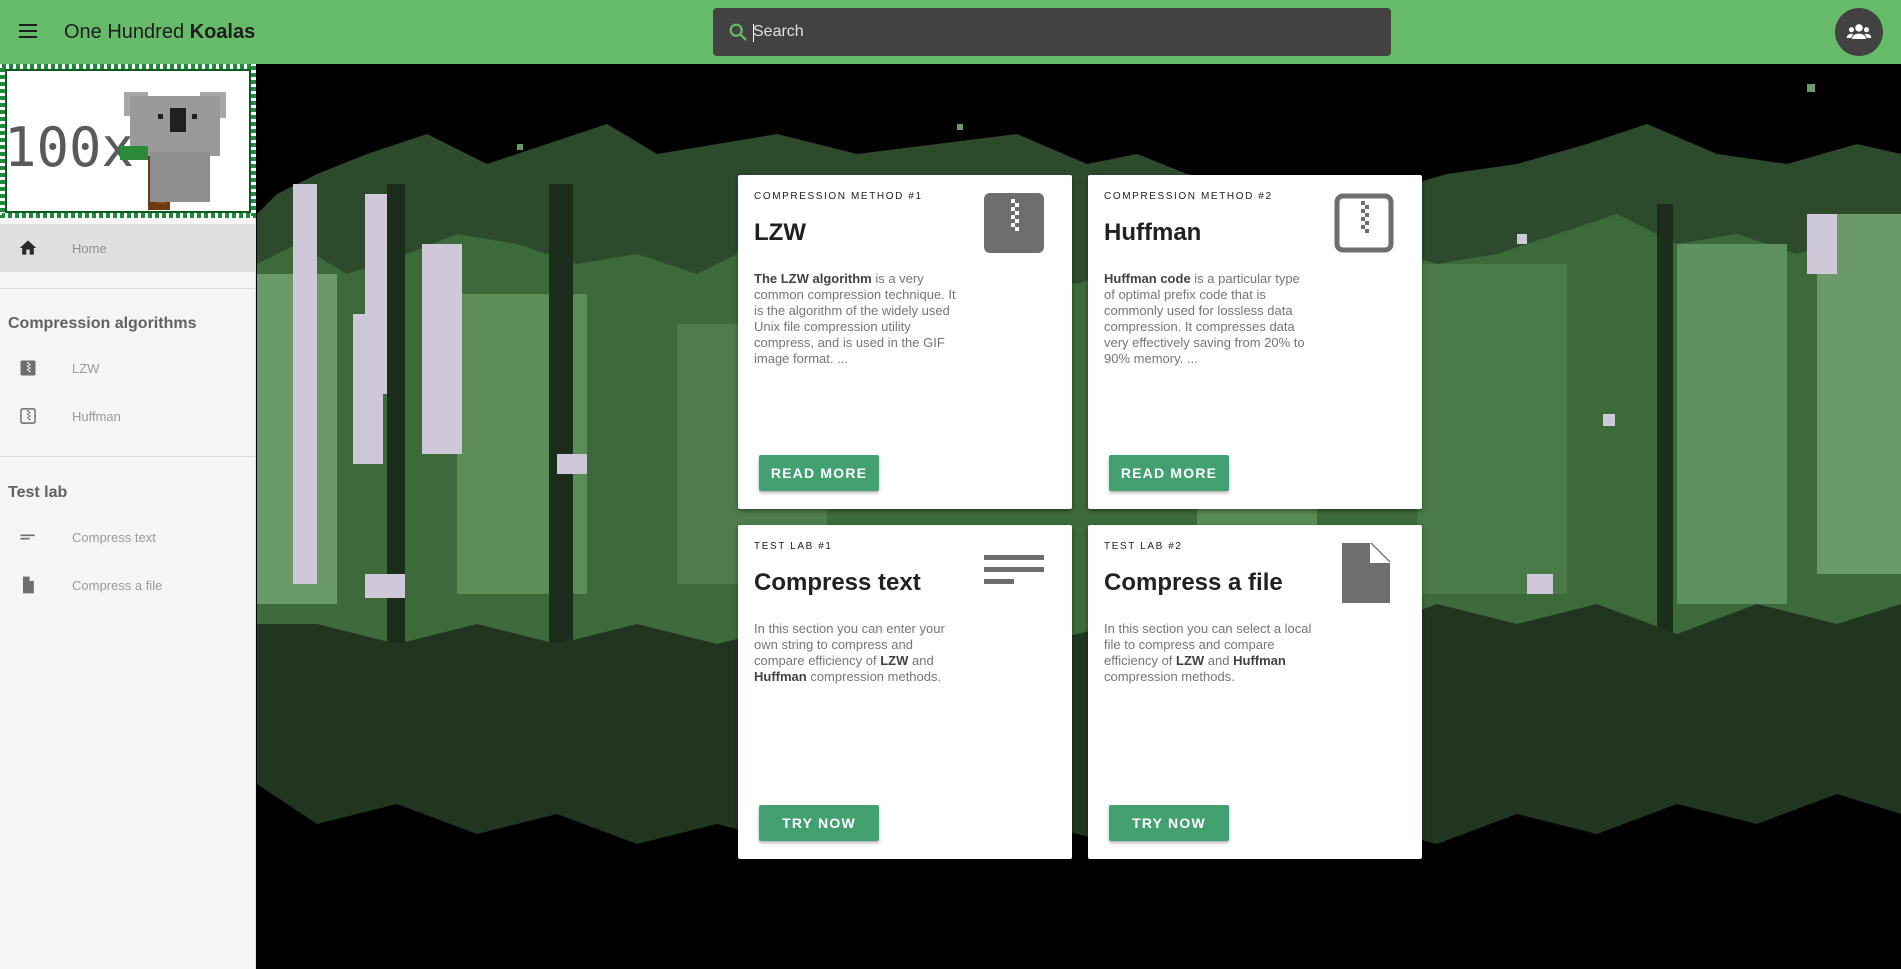 The width and height of the screenshot is (1901, 969). What do you see at coordinates (838, 196) in the screenshot?
I see `card-overline: COMPRESSION METHOD #1` at bounding box center [838, 196].